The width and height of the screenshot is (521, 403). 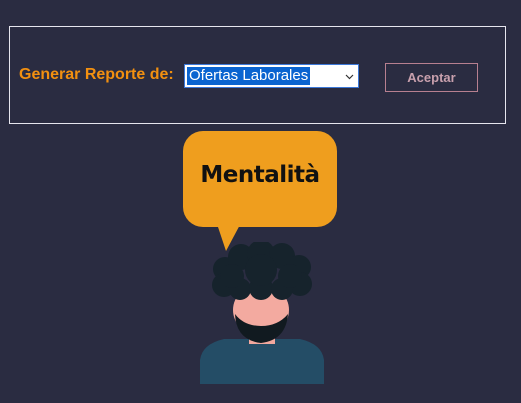 What do you see at coordinates (349, 76) in the screenshot?
I see `chevron-down-icon` at bounding box center [349, 76].